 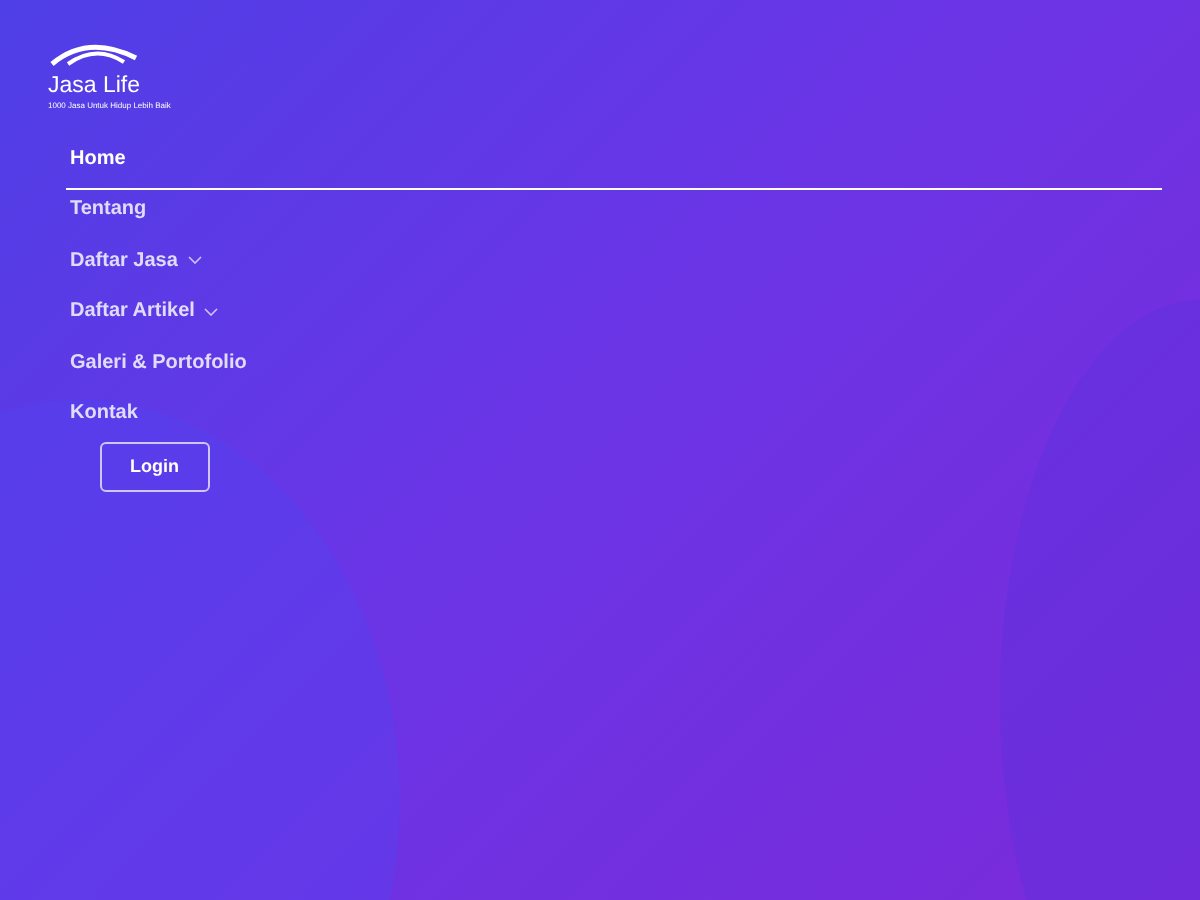 I want to click on nav-link: Daftar Artikel, so click(x=614, y=312).